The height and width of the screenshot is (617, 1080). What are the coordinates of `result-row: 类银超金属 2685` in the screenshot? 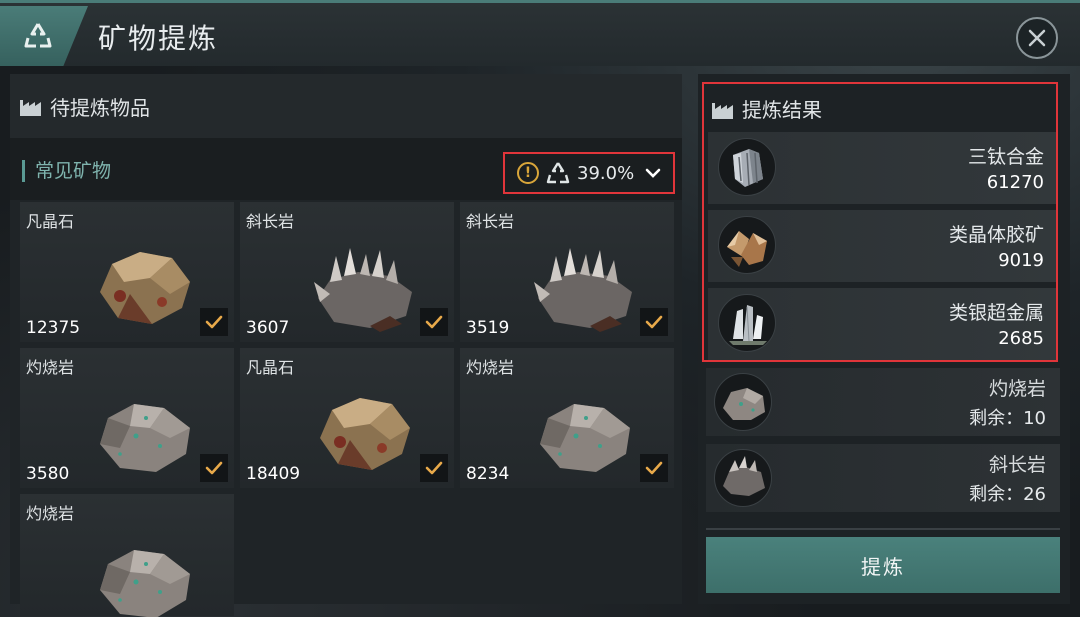 It's located at (882, 324).